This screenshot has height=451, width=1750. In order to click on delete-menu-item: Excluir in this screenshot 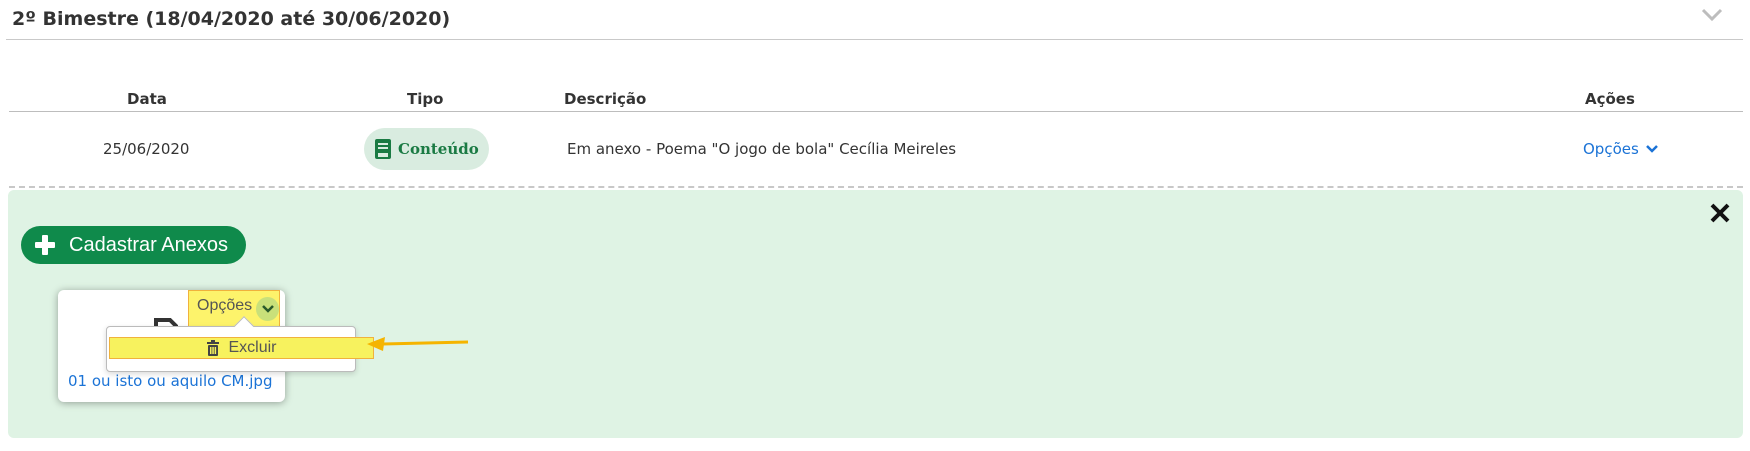, I will do `click(241, 348)`.